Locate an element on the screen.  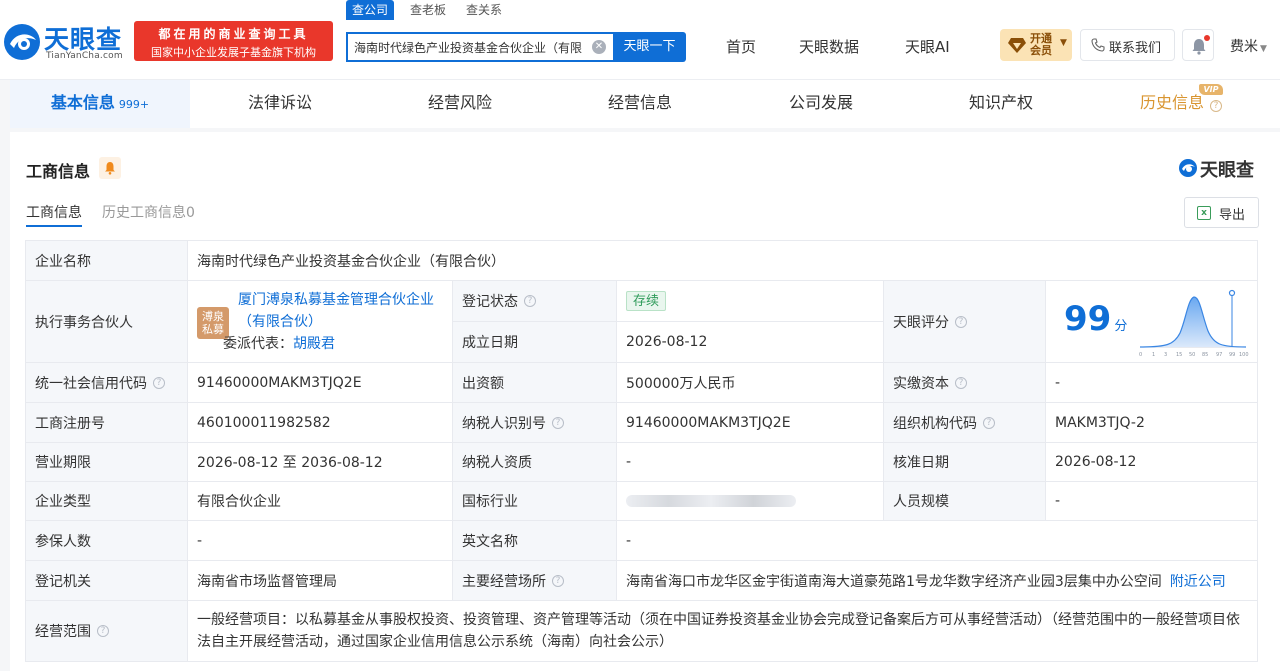
axis-tick: 99 is located at coordinates (1232, 355).